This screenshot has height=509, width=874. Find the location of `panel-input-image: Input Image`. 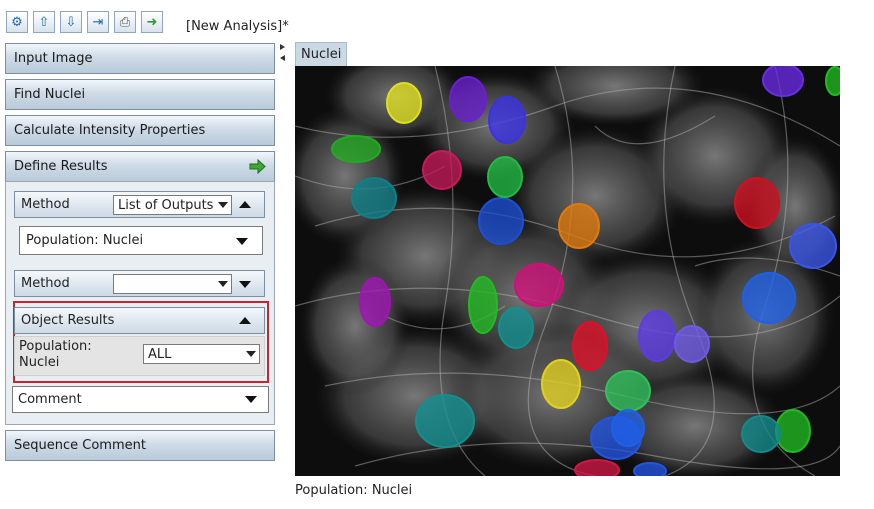

panel-input-image: Input Image is located at coordinates (140, 58).